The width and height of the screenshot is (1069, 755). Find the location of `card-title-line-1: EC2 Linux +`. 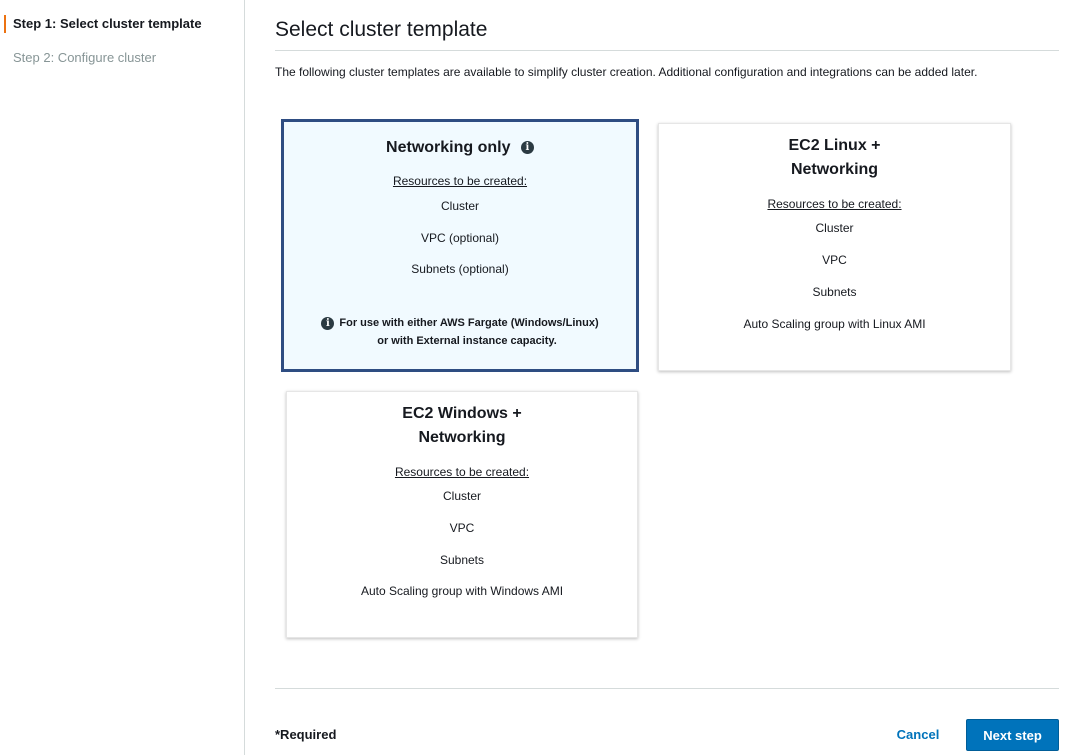

card-title-line-1: EC2 Linux + is located at coordinates (834, 145).